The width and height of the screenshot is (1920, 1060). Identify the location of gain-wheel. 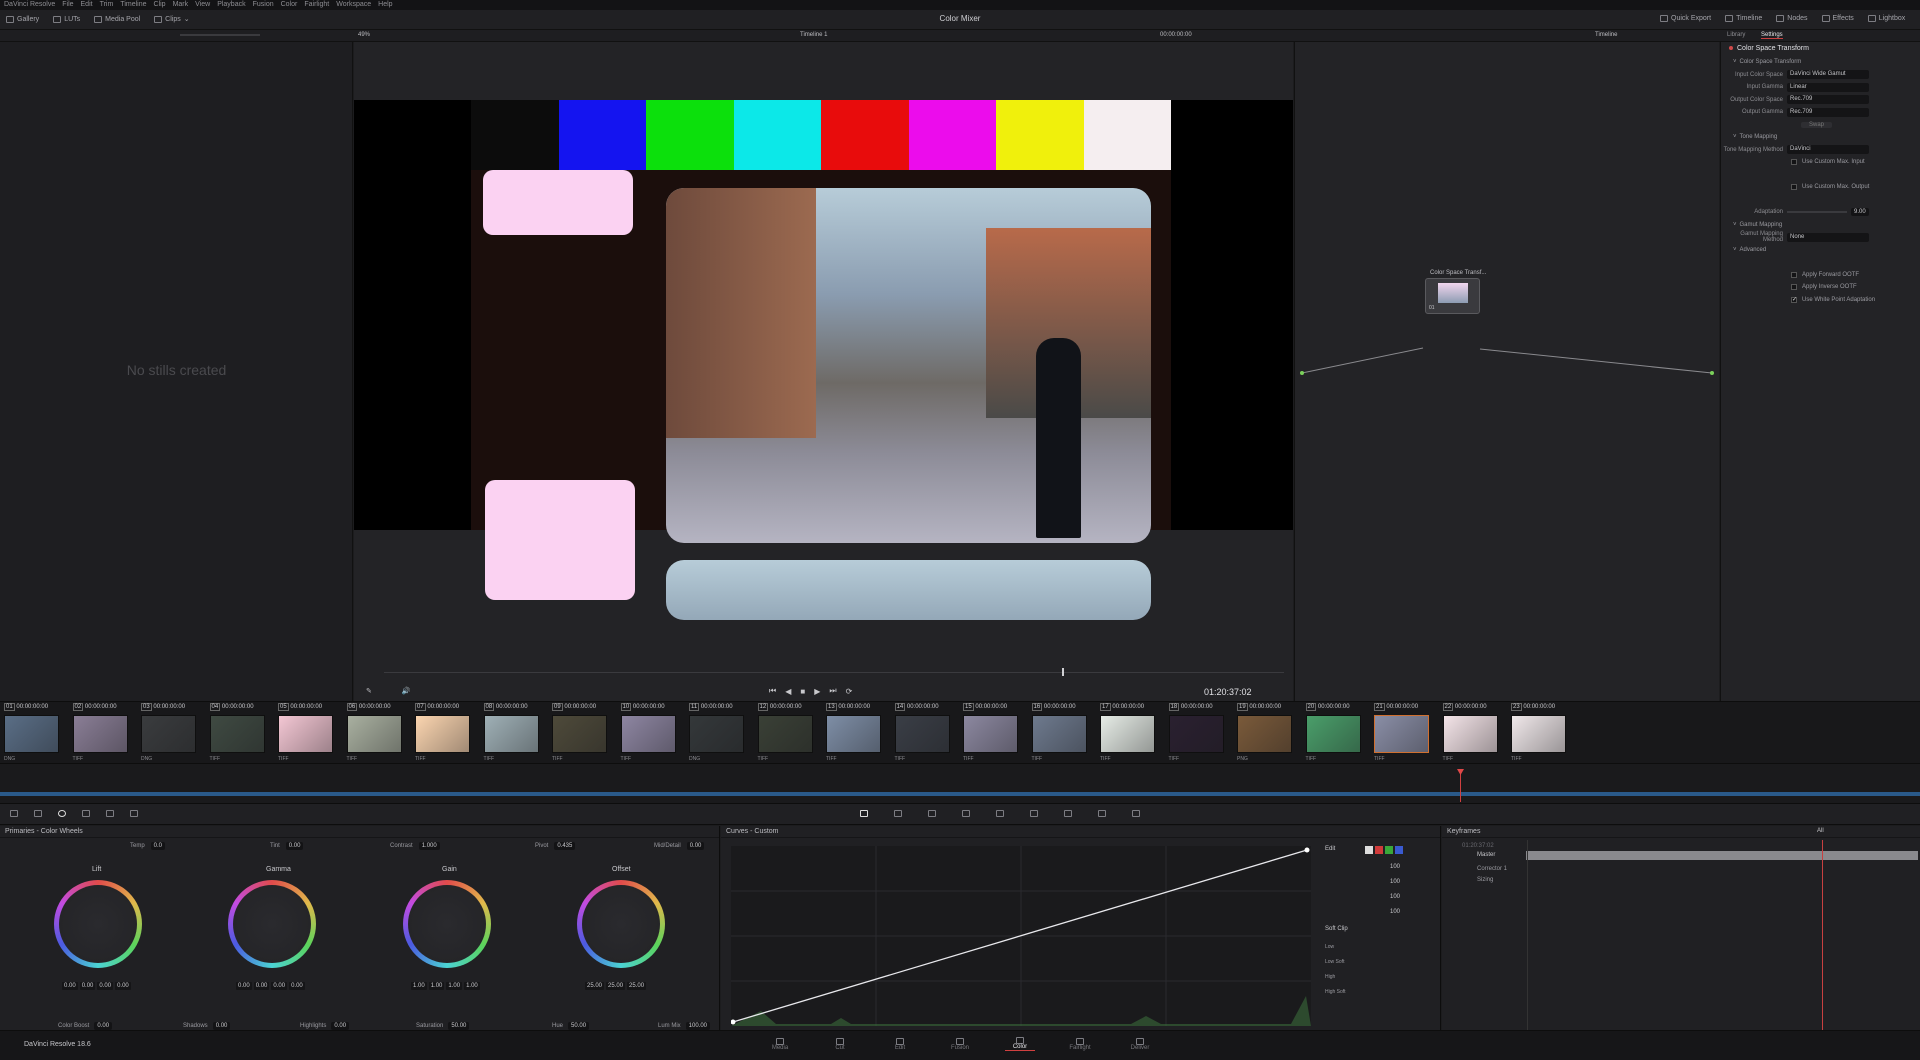
(447, 924).